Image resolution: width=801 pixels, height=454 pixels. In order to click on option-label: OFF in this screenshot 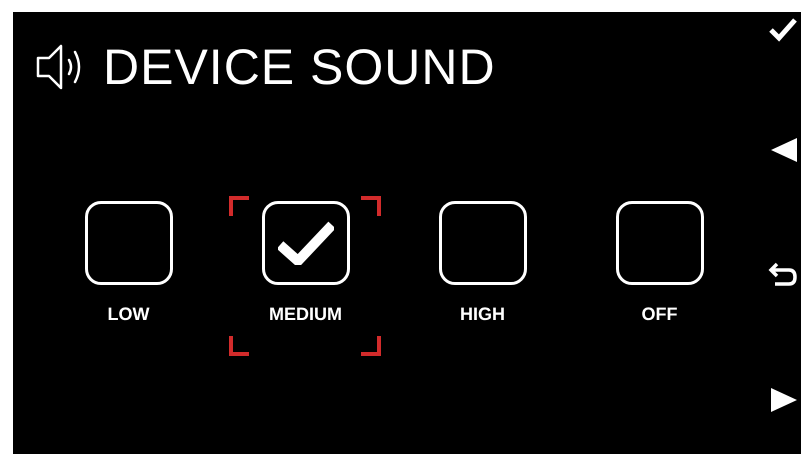, I will do `click(660, 314)`.